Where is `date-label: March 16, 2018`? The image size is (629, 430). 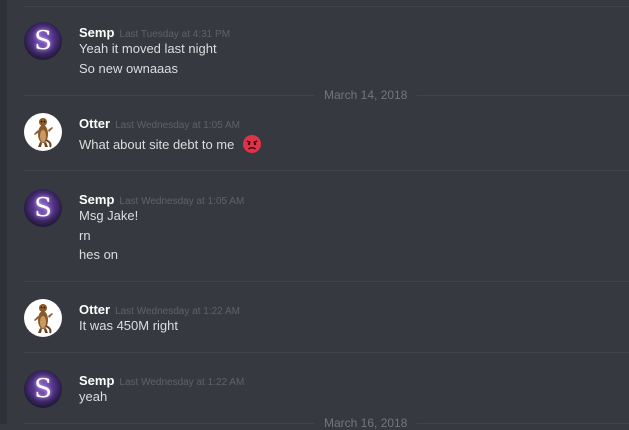
date-label: March 16, 2018 is located at coordinates (366, 423).